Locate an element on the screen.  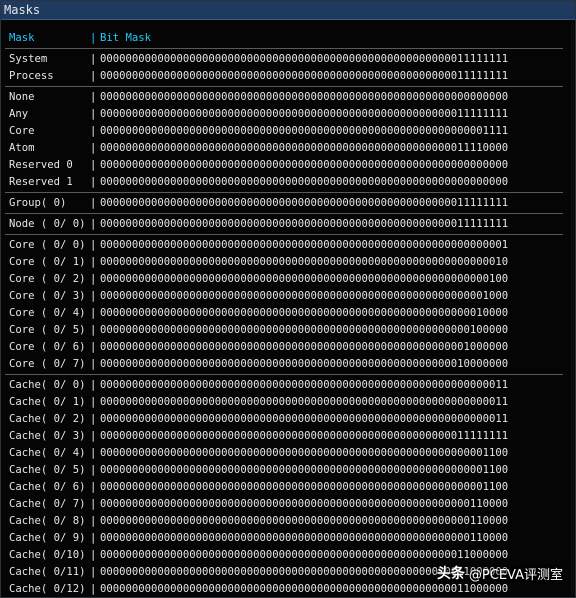
row-label: Cache( 0/ 4) is located at coordinates (47, 453).